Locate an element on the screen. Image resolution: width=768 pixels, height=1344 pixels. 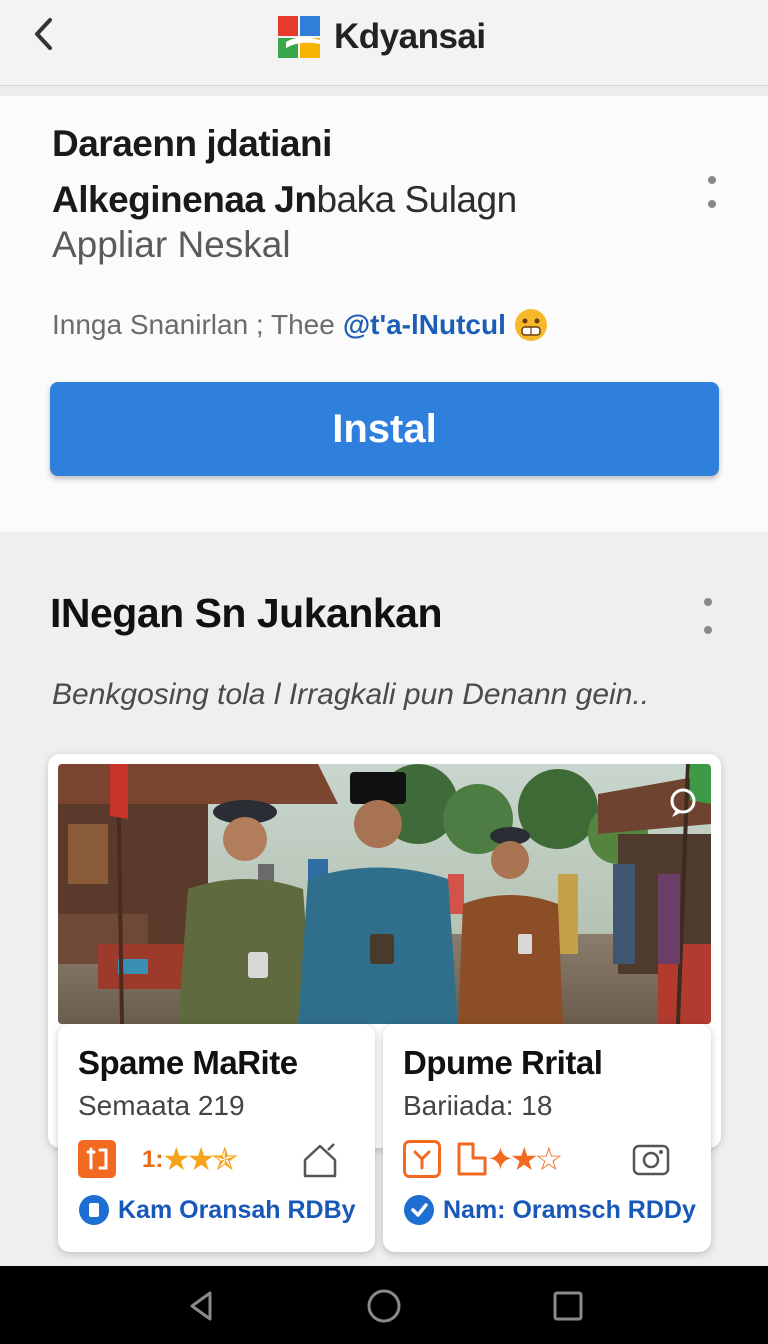
item-rating-row: ✦★☆ is located at coordinates (548, 1160).